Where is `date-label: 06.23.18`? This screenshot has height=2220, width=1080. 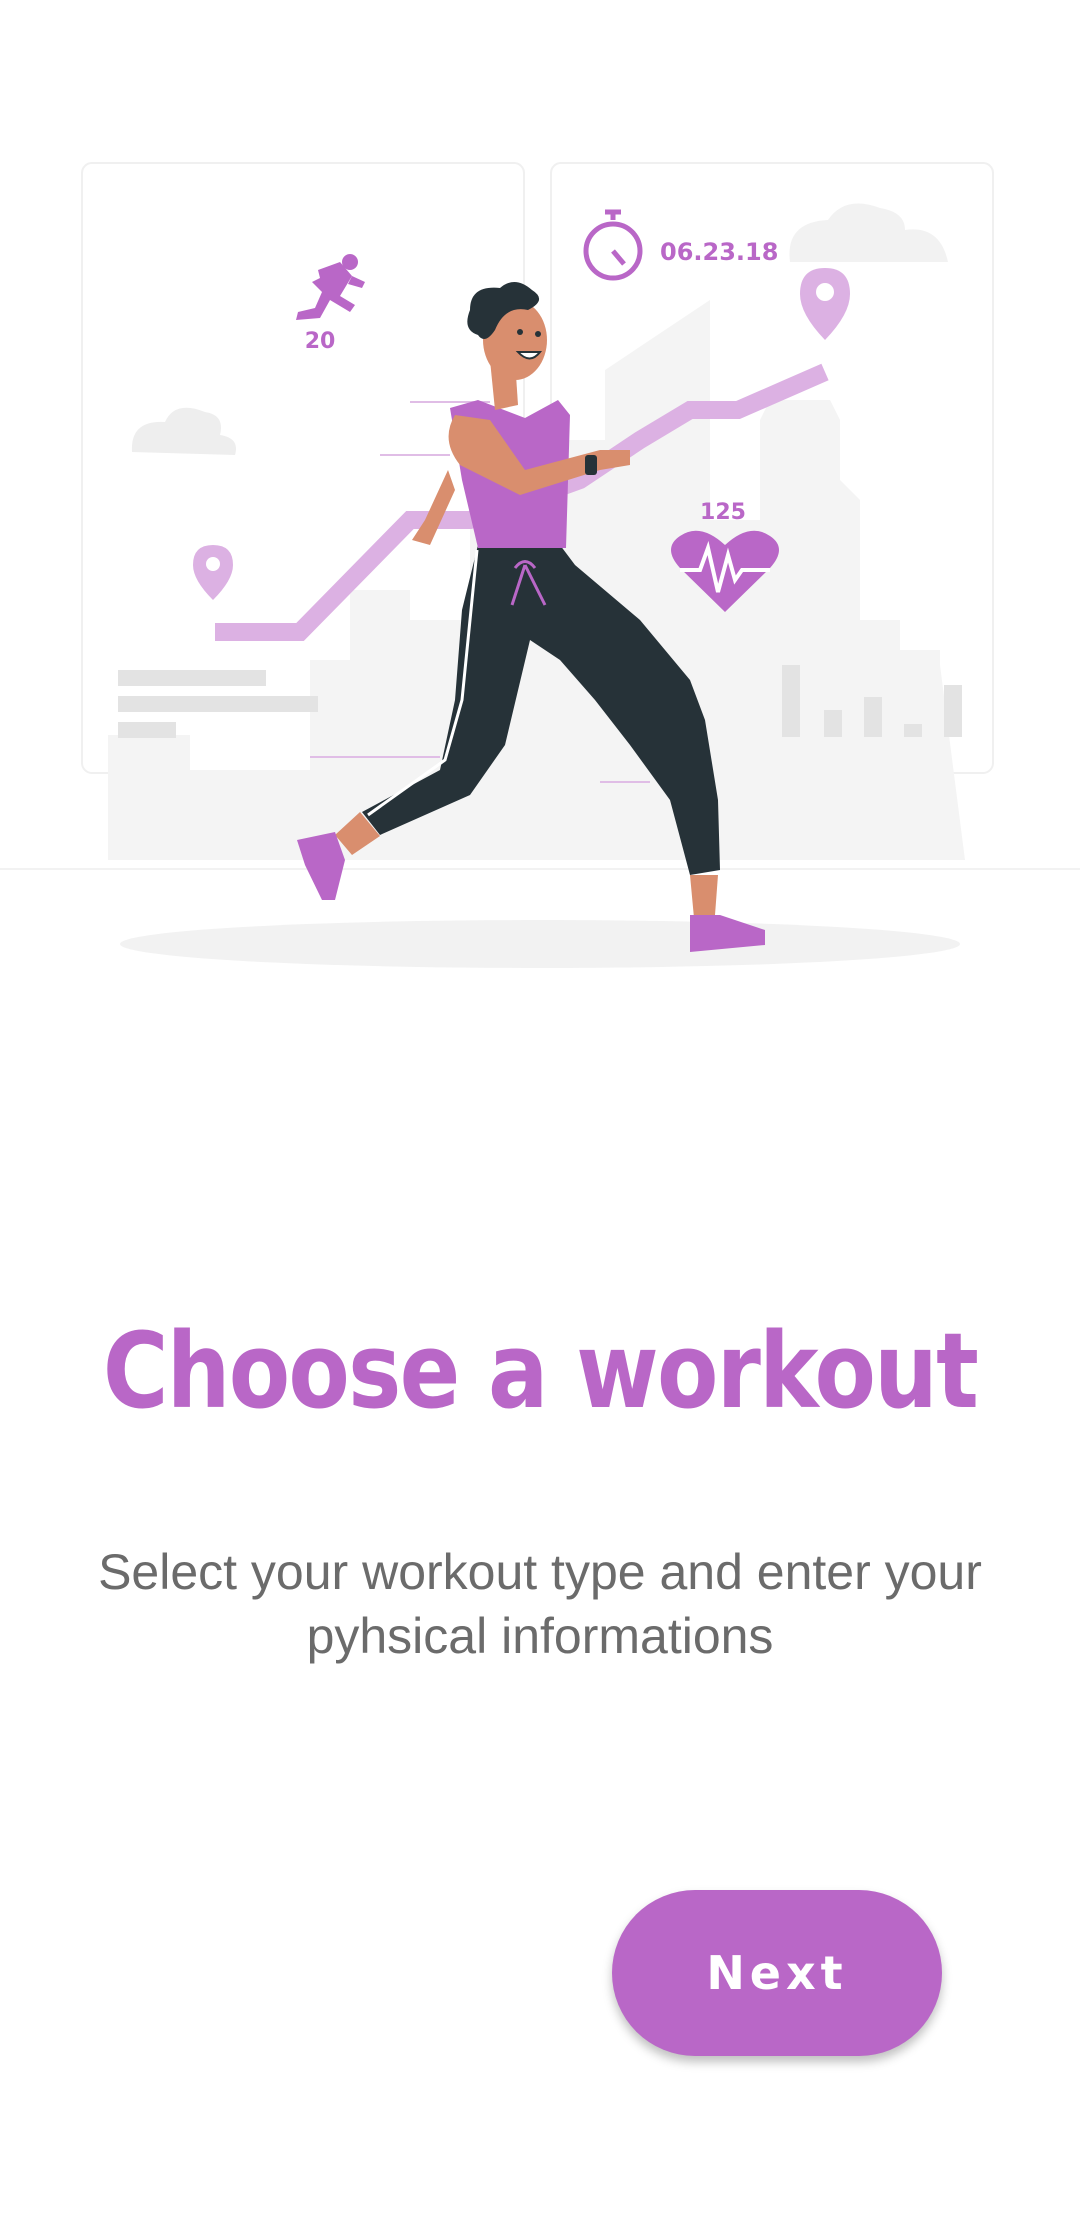 date-label: 06.23.18 is located at coordinates (719, 252).